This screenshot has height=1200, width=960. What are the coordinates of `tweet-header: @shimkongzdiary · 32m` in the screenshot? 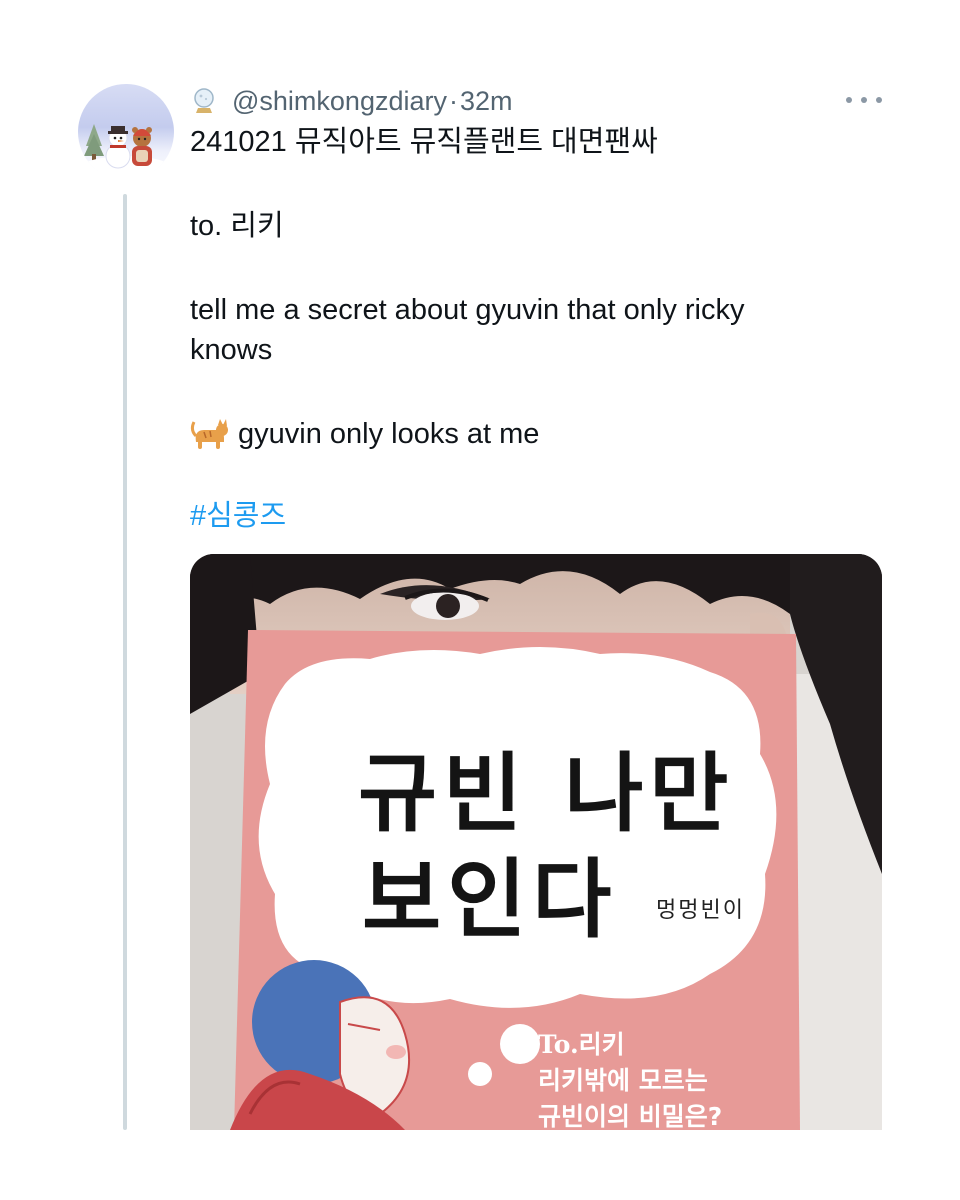 It's located at (351, 101).